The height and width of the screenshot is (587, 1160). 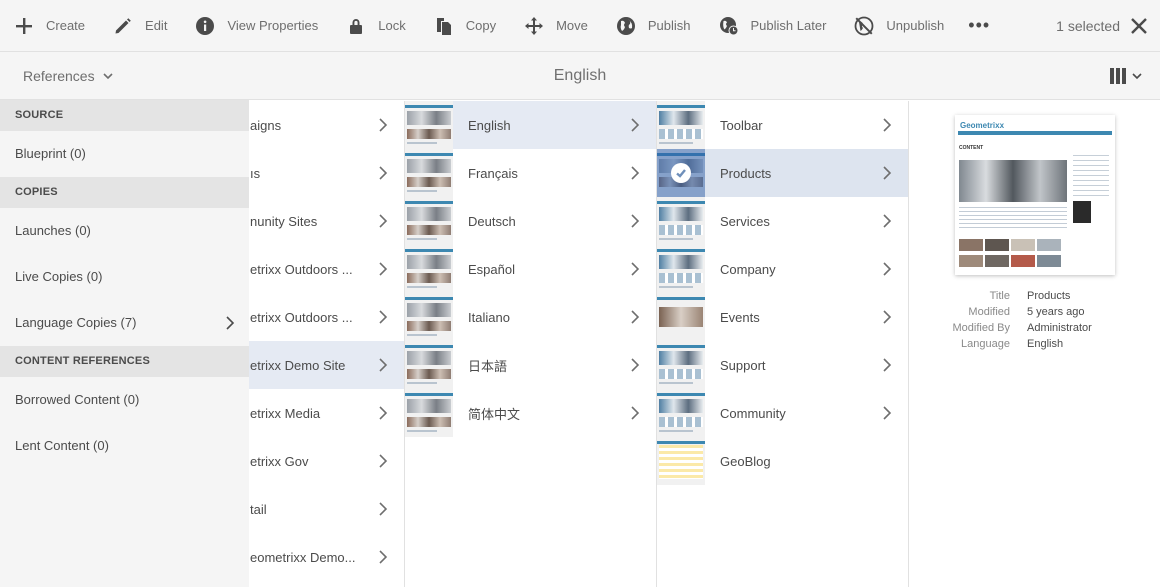 I want to click on launches-item: Launches (0), so click(x=124, y=231).